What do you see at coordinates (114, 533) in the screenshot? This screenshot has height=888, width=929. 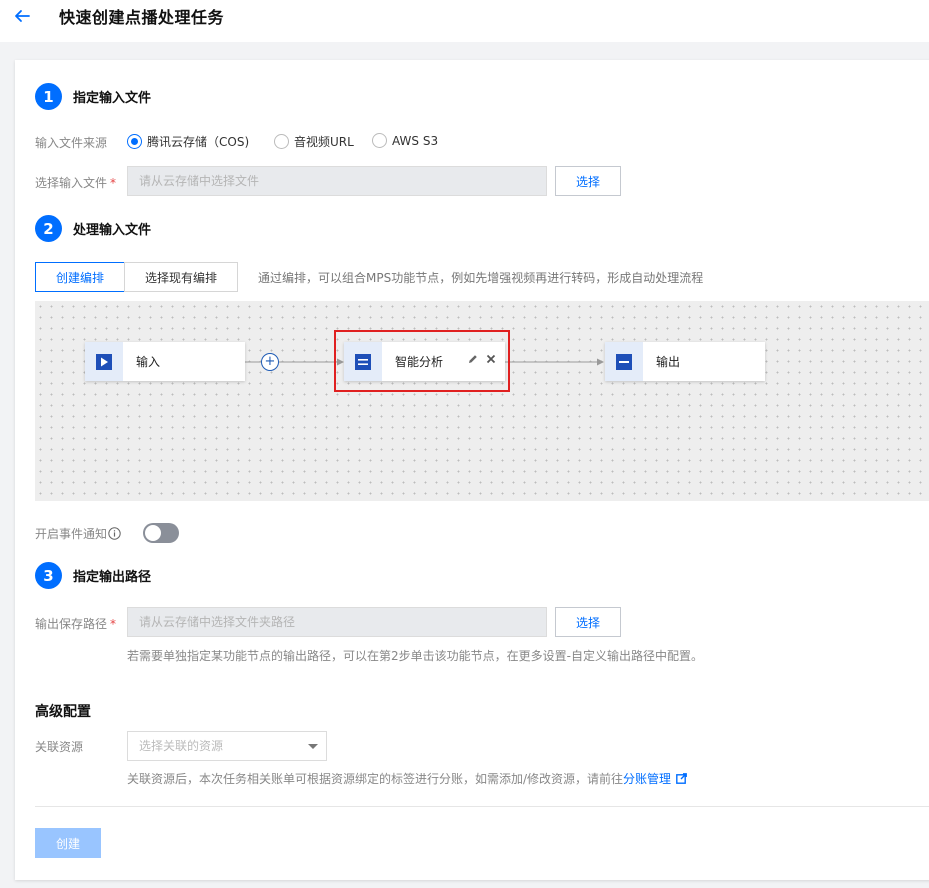 I see `info-icon` at bounding box center [114, 533].